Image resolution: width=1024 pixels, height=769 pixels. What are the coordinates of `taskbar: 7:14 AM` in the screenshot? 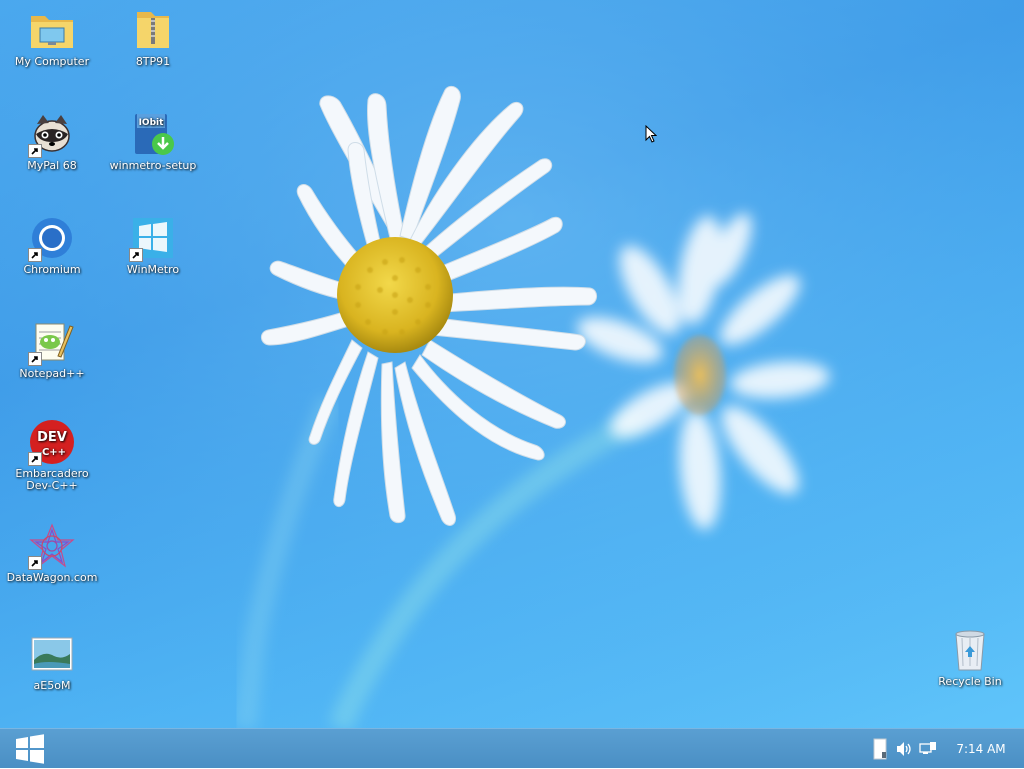 It's located at (512, 748).